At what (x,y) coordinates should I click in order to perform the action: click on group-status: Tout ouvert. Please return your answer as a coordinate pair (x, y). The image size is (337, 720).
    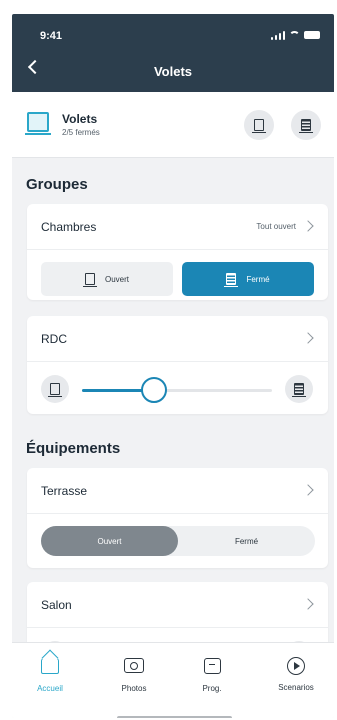
    Looking at the image, I should click on (276, 226).